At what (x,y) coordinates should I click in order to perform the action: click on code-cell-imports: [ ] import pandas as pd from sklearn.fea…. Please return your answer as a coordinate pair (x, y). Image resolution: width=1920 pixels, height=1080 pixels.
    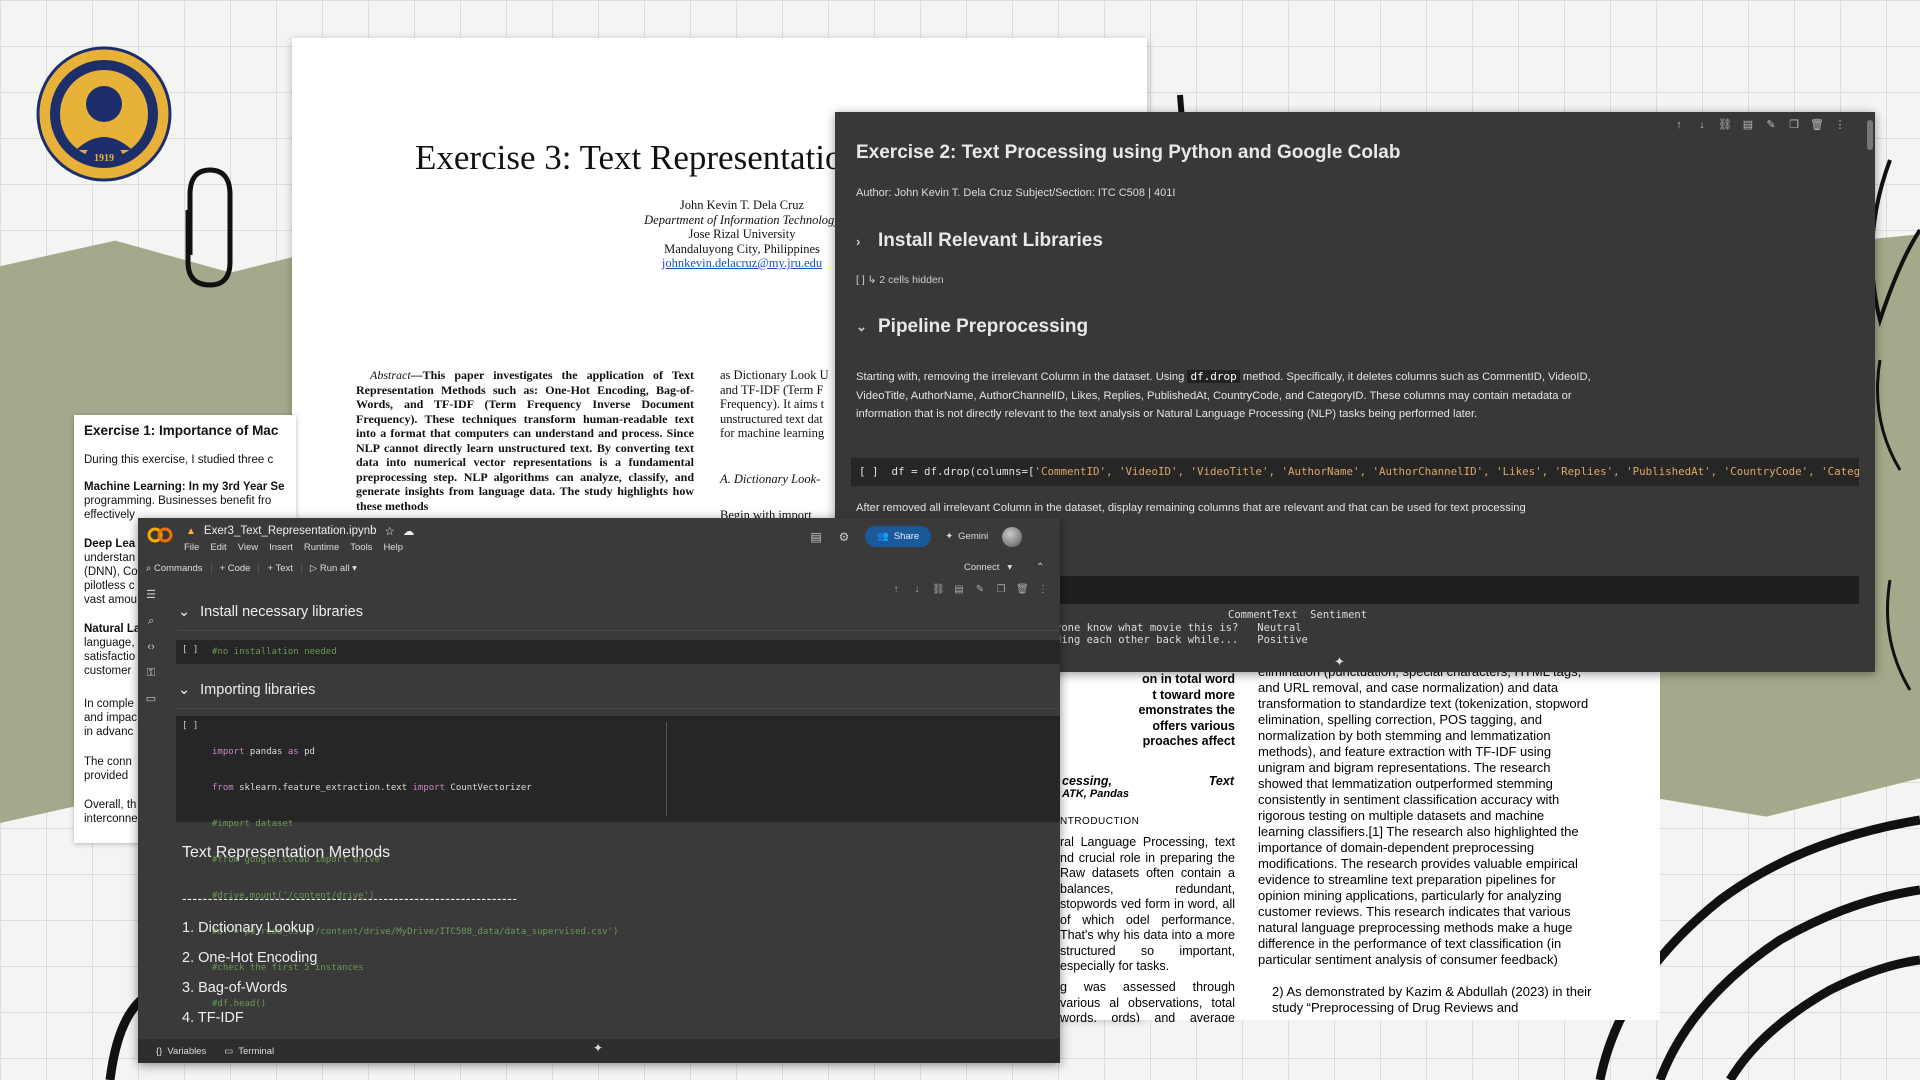
    Looking at the image, I should click on (618, 862).